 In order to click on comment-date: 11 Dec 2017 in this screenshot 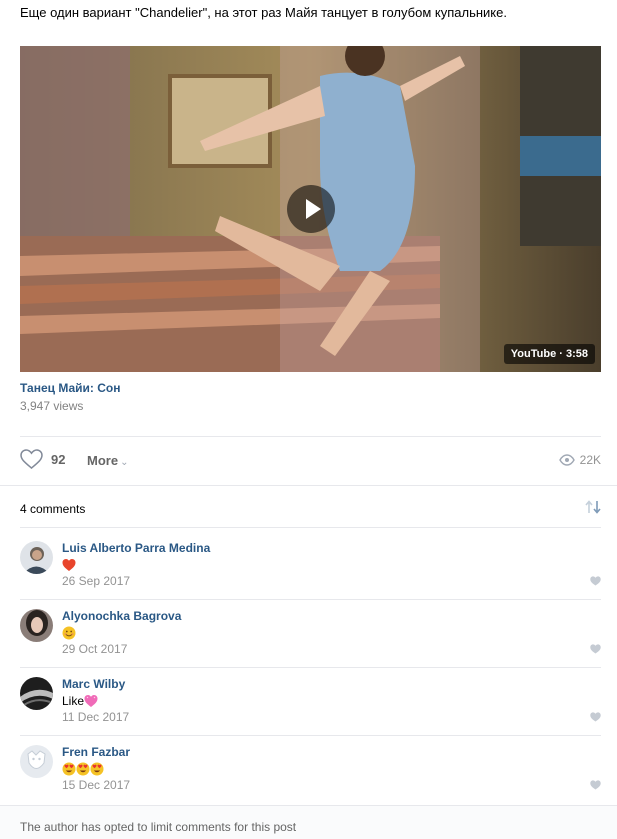, I will do `click(95, 717)`.